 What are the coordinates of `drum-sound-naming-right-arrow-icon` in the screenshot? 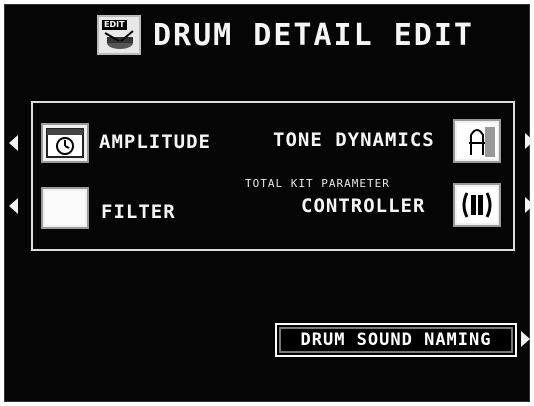 It's located at (525, 339).